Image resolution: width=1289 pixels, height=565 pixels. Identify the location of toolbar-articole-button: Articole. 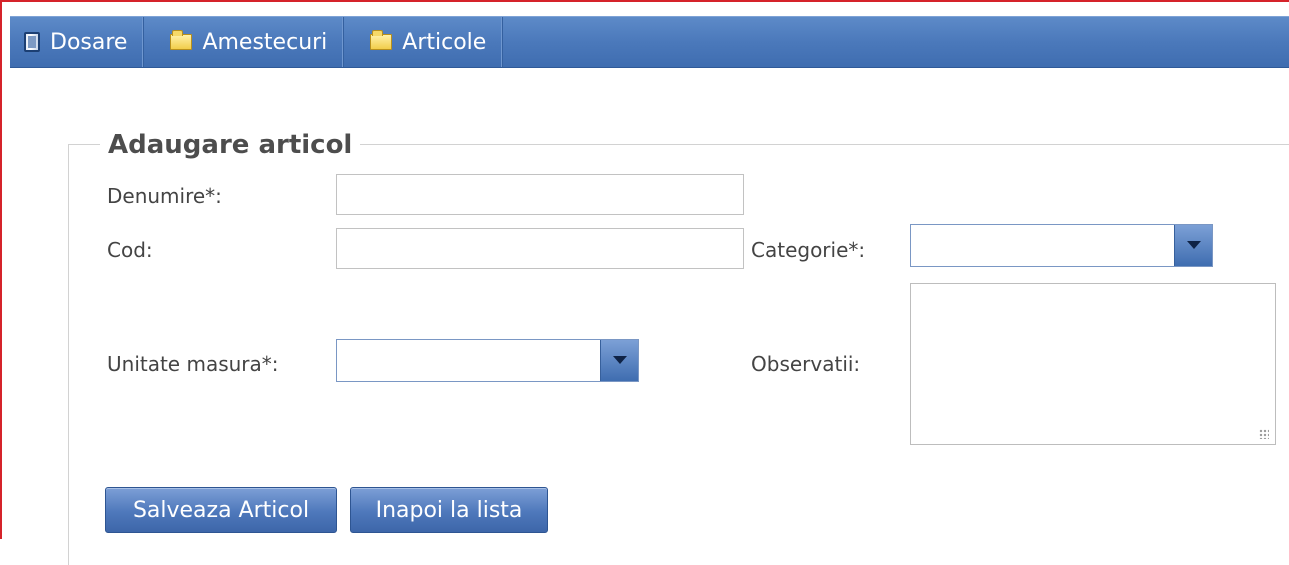
(424, 42).